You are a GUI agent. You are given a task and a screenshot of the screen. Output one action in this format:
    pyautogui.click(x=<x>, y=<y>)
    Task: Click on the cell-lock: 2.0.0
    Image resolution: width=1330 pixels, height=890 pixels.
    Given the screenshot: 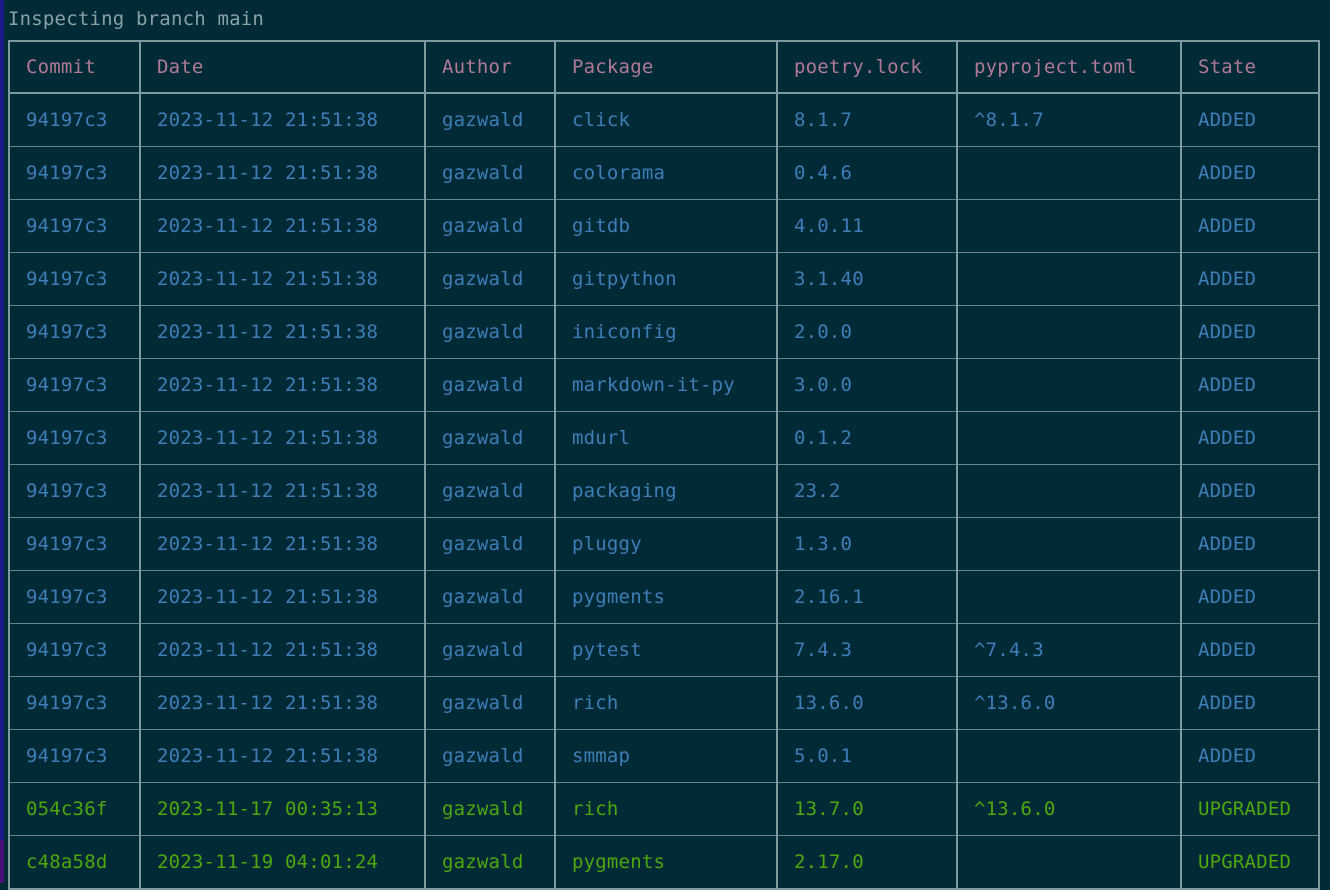 What is the action you would take?
    pyautogui.click(x=866, y=332)
    